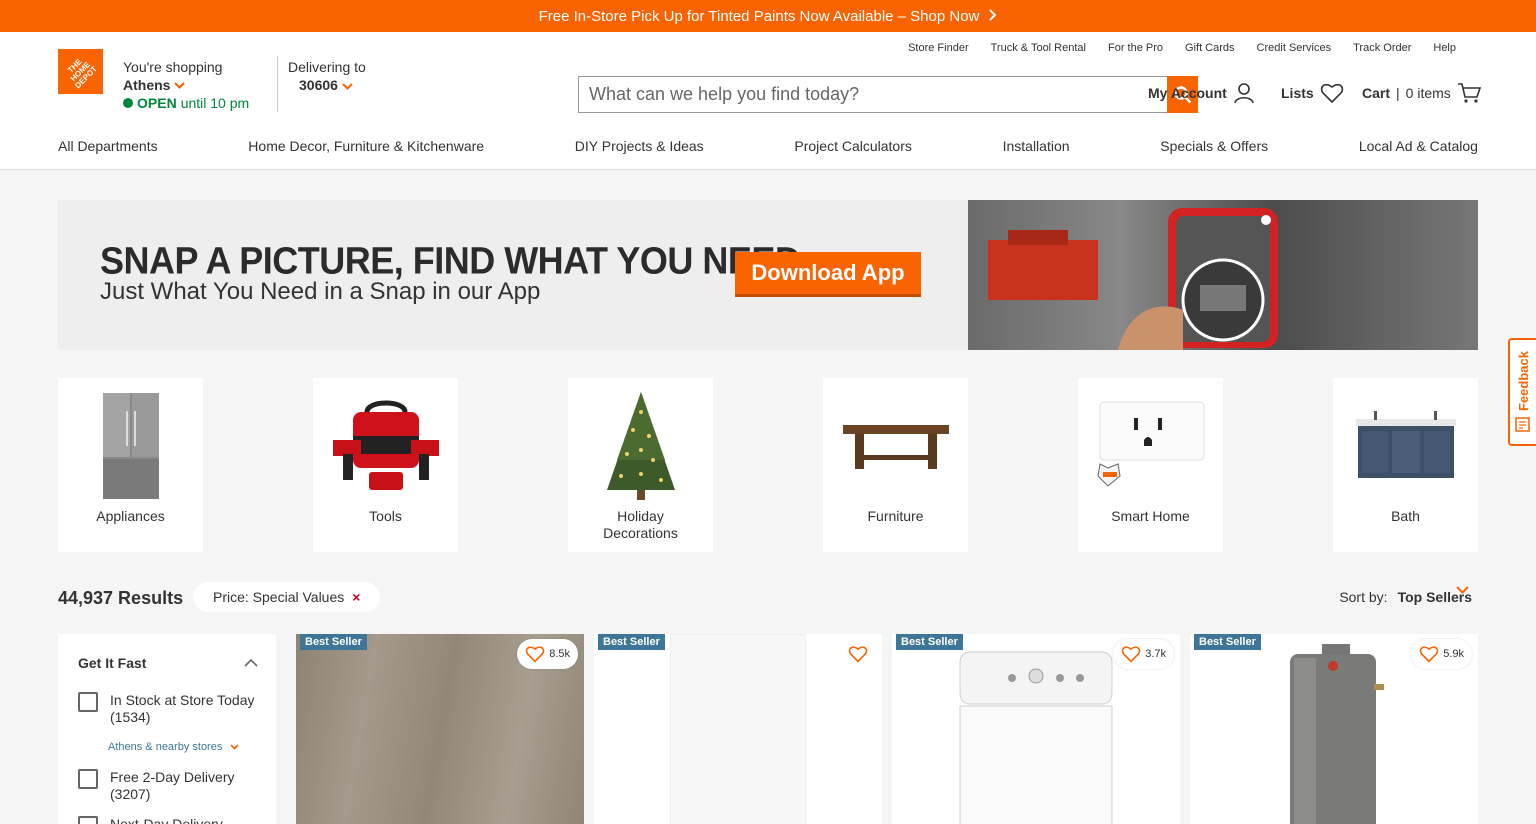  Describe the element at coordinates (172, 777) in the screenshot. I see `facet-option-label: Free 2-Day Delivery` at that location.